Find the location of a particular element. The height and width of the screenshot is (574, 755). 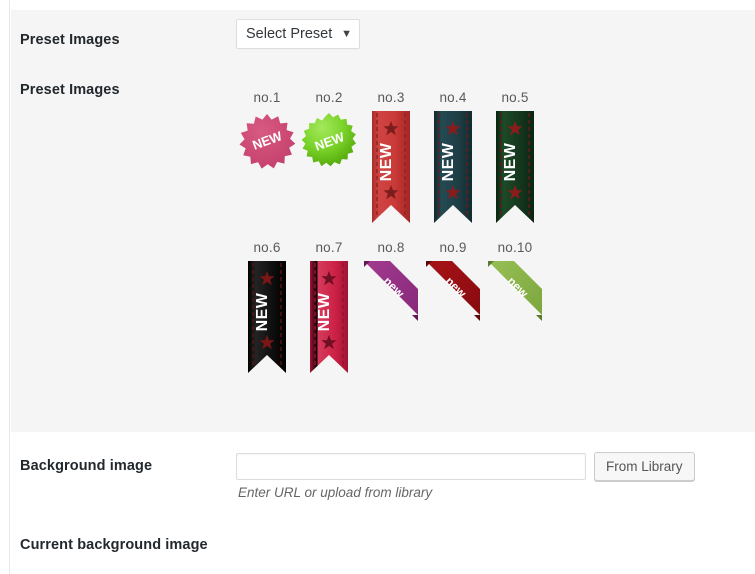

preset-select-wrapper: Select Preset ▼ is located at coordinates (298, 34).